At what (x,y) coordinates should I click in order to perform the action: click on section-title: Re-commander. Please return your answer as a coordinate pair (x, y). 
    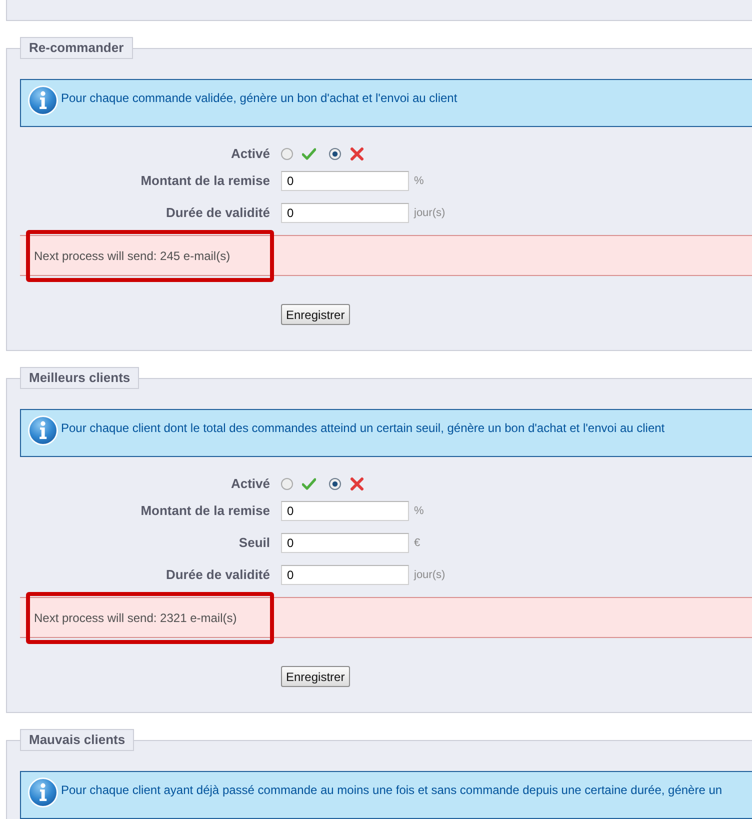
    Looking at the image, I should click on (76, 48).